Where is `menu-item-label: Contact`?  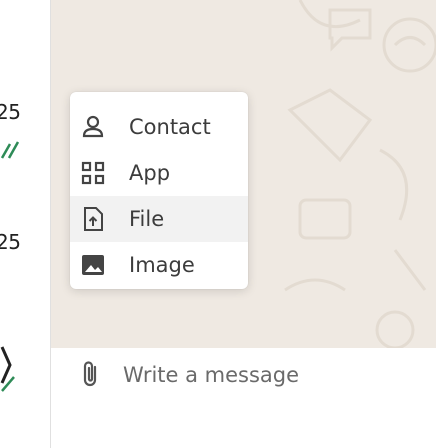 menu-item-label: Contact is located at coordinates (170, 127).